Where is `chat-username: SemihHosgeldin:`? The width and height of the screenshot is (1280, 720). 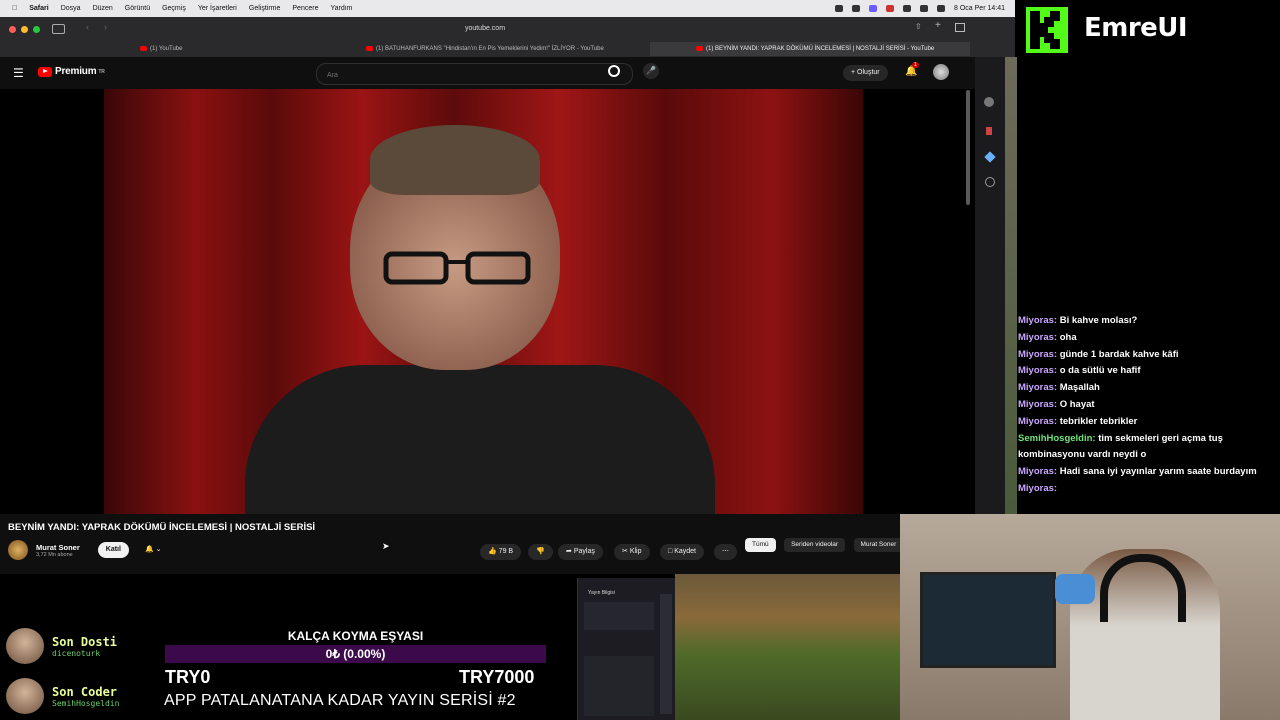
chat-username: SemihHosgeldin: is located at coordinates (1057, 438).